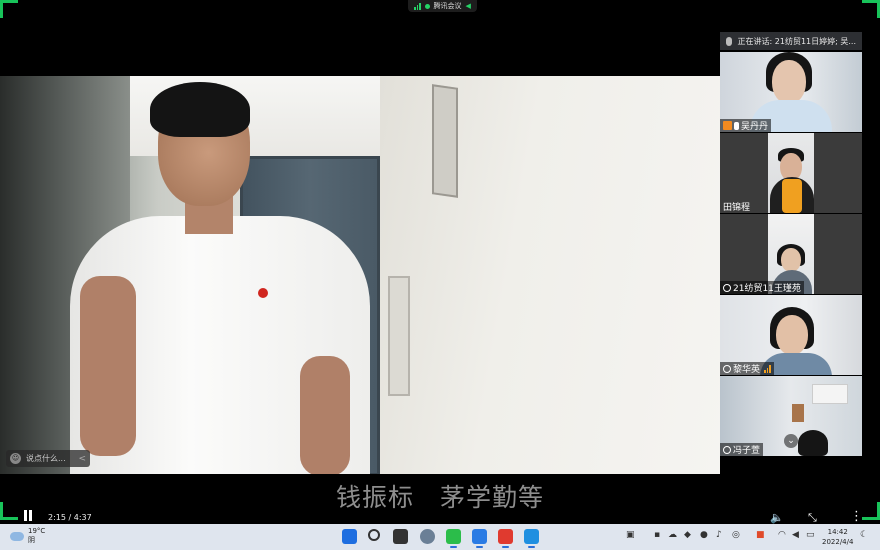  Describe the element at coordinates (736, 535) in the screenshot. I see `tray-app-icon: ◎` at that location.